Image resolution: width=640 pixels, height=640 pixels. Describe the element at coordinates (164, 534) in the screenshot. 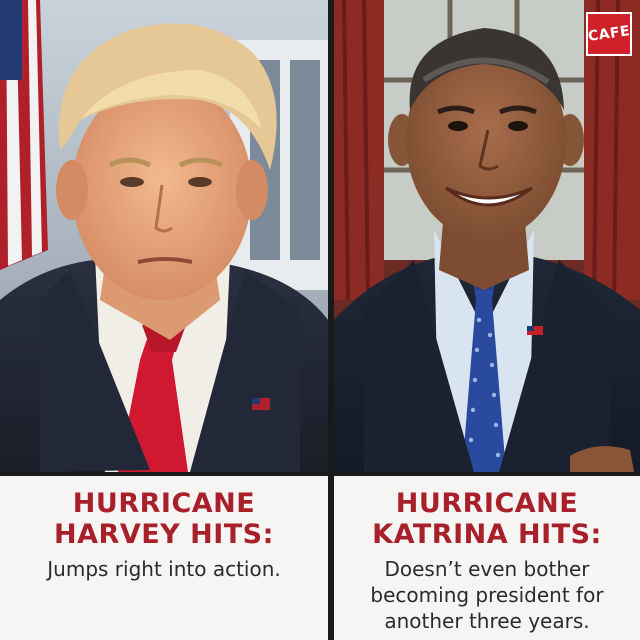

I see `left-headline-line2: HARVEY HITS:` at that location.